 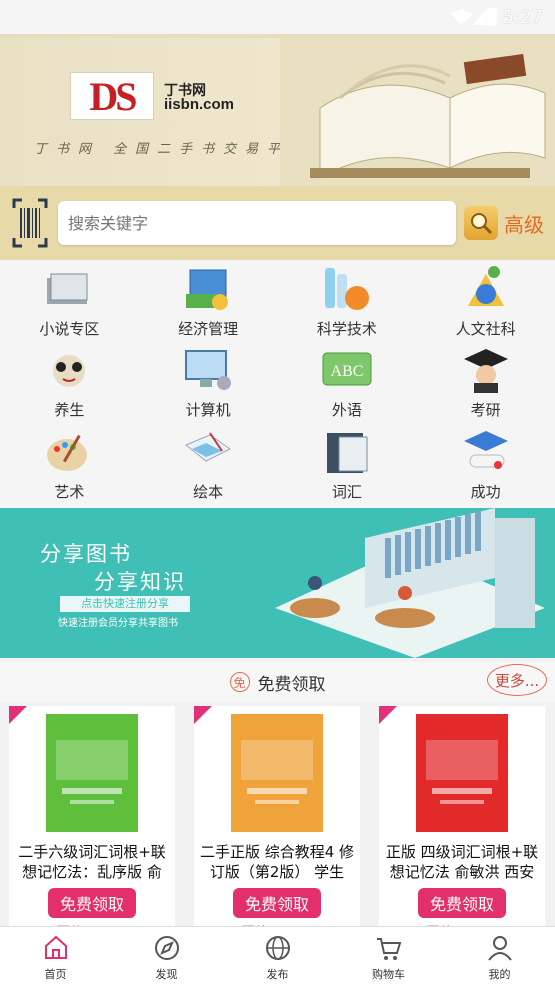 What do you see at coordinates (67, 288) in the screenshot?
I see `novel-icon` at bounding box center [67, 288].